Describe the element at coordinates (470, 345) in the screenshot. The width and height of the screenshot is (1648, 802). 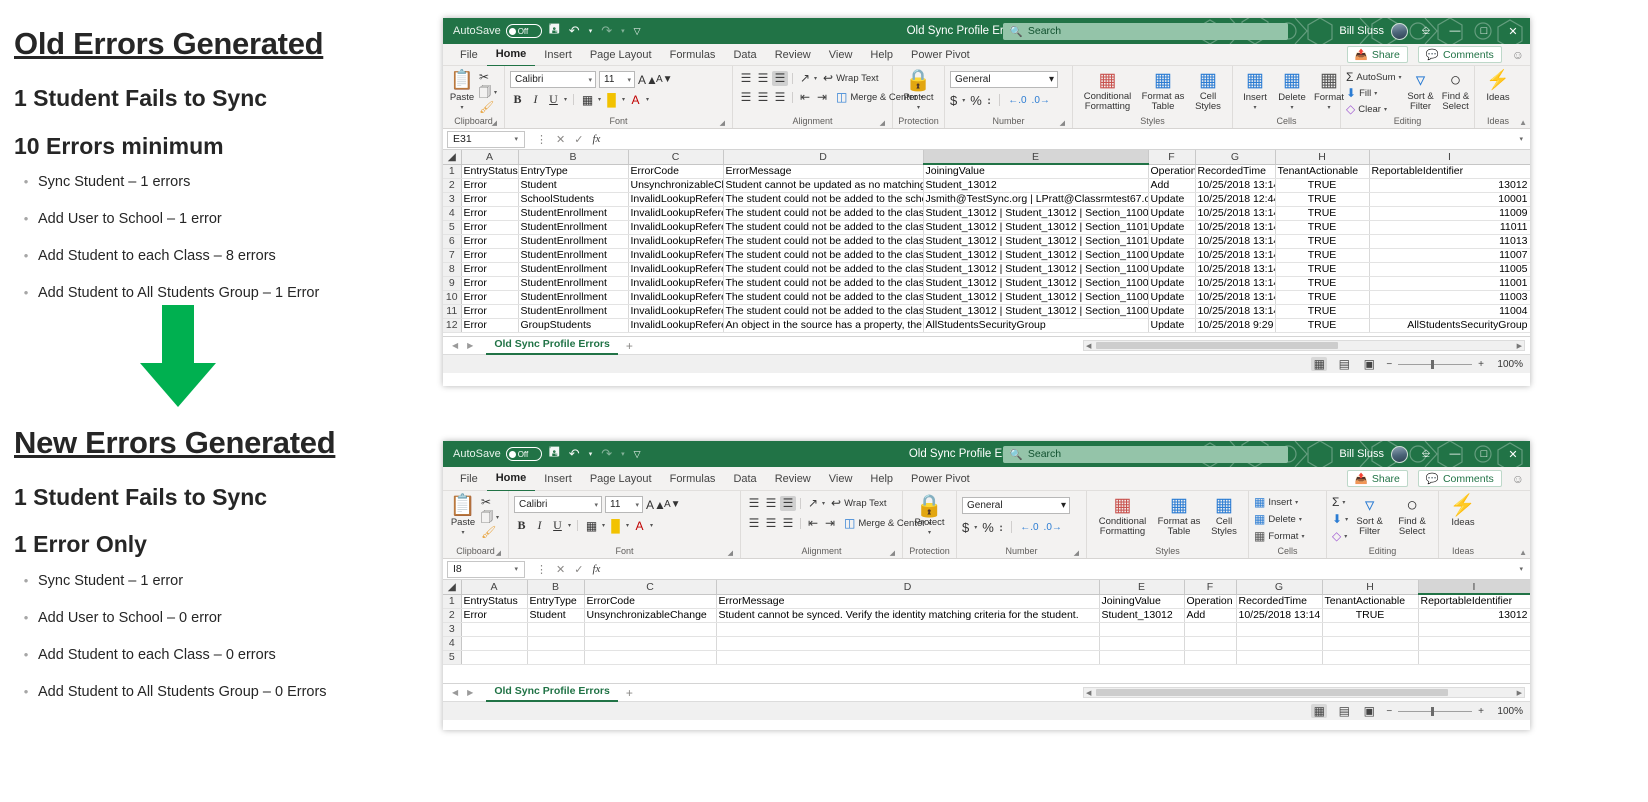
I see `next-sheet-icon: ▶` at that location.